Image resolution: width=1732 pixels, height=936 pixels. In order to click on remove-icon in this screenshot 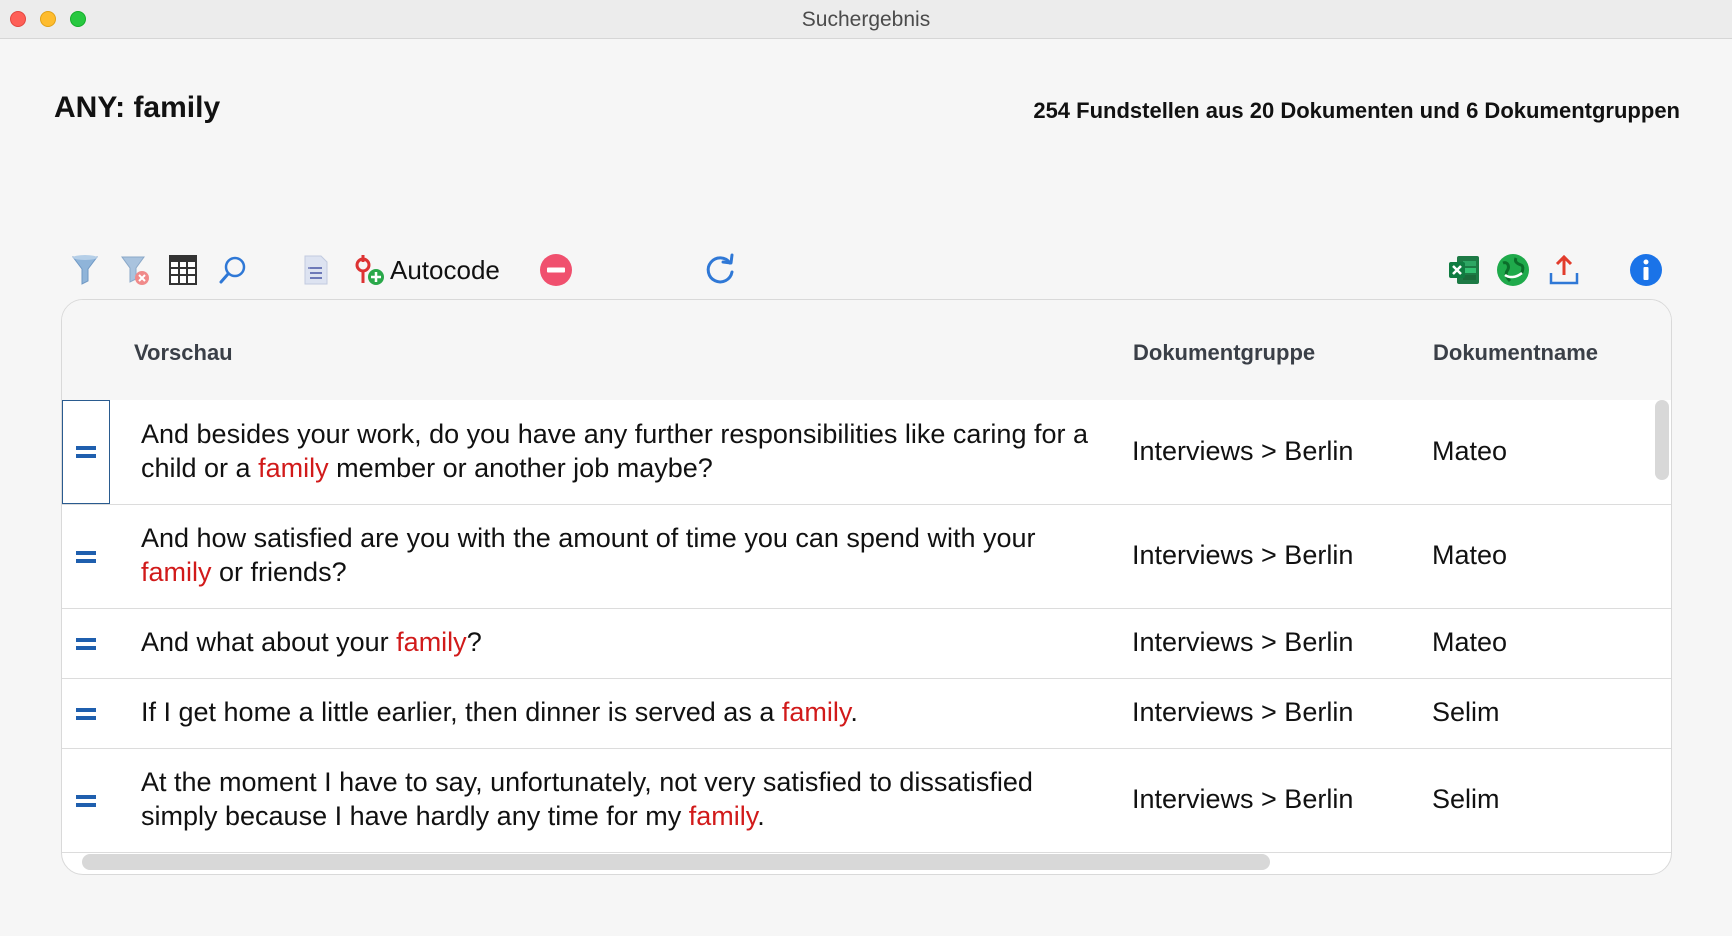, I will do `click(556, 270)`.